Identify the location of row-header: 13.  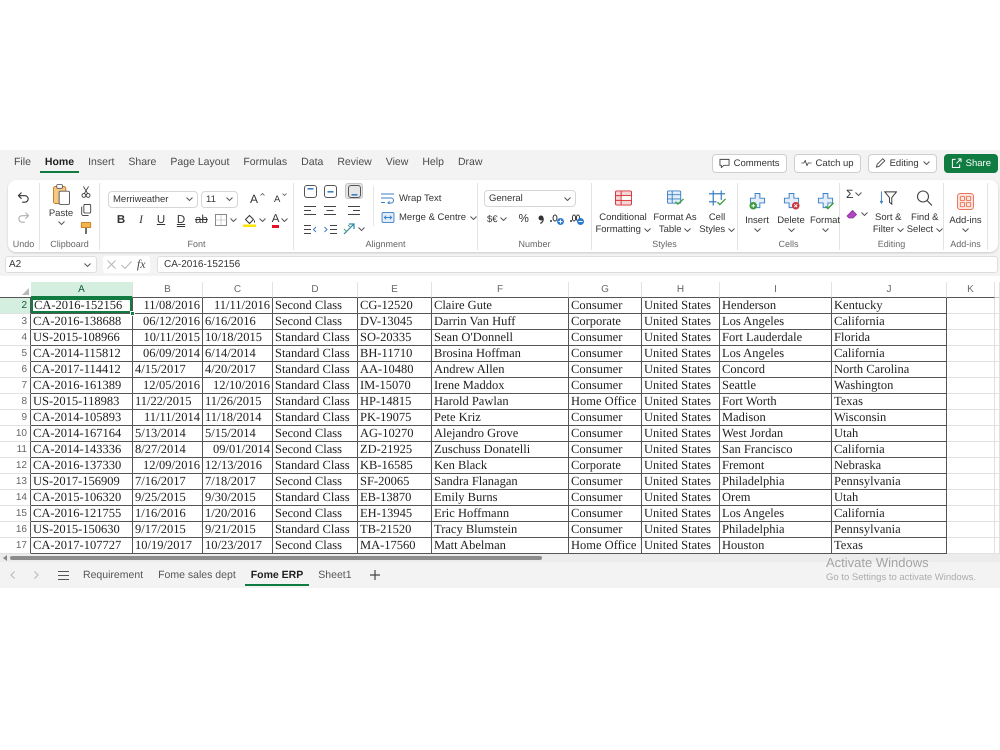
(15, 482).